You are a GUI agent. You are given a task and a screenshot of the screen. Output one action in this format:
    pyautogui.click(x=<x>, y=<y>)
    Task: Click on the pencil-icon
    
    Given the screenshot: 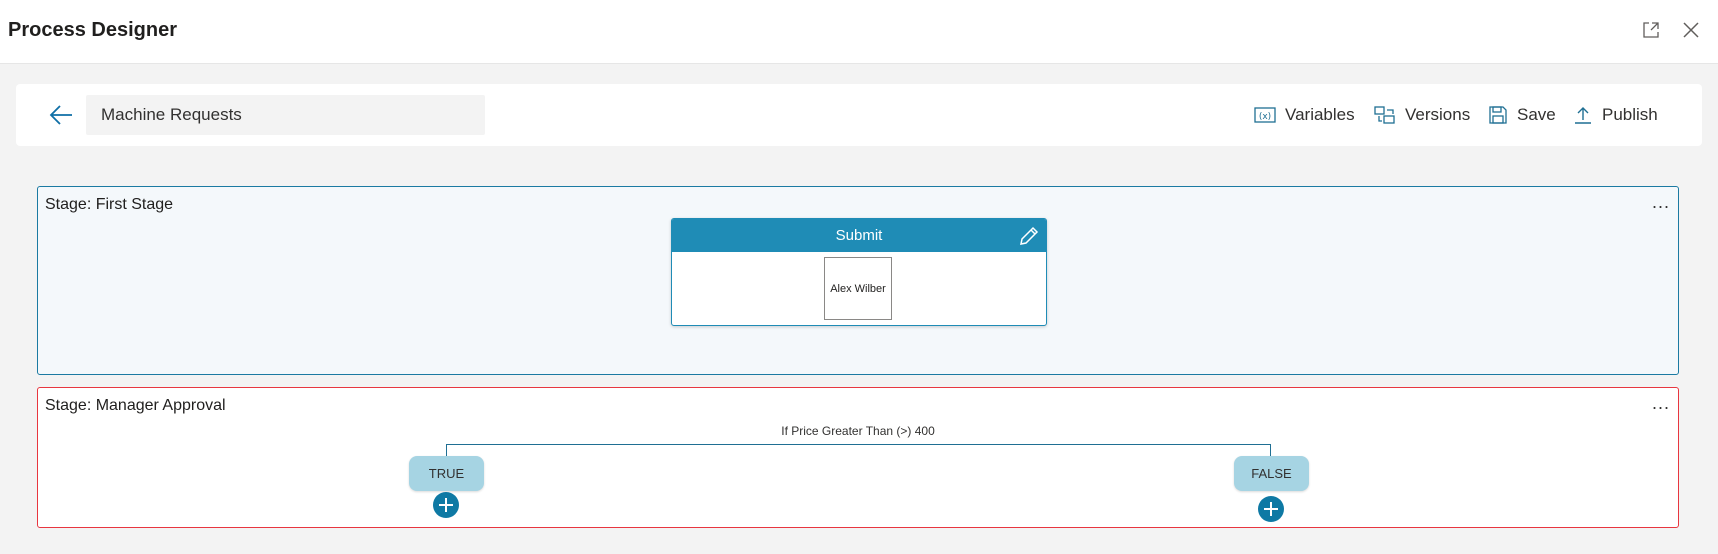 What is the action you would take?
    pyautogui.click(x=1029, y=236)
    